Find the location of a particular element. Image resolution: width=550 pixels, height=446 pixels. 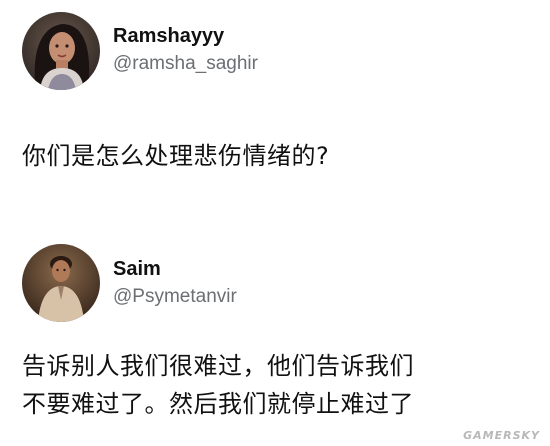

user-handle: @Psymetanvir is located at coordinates (175, 297).